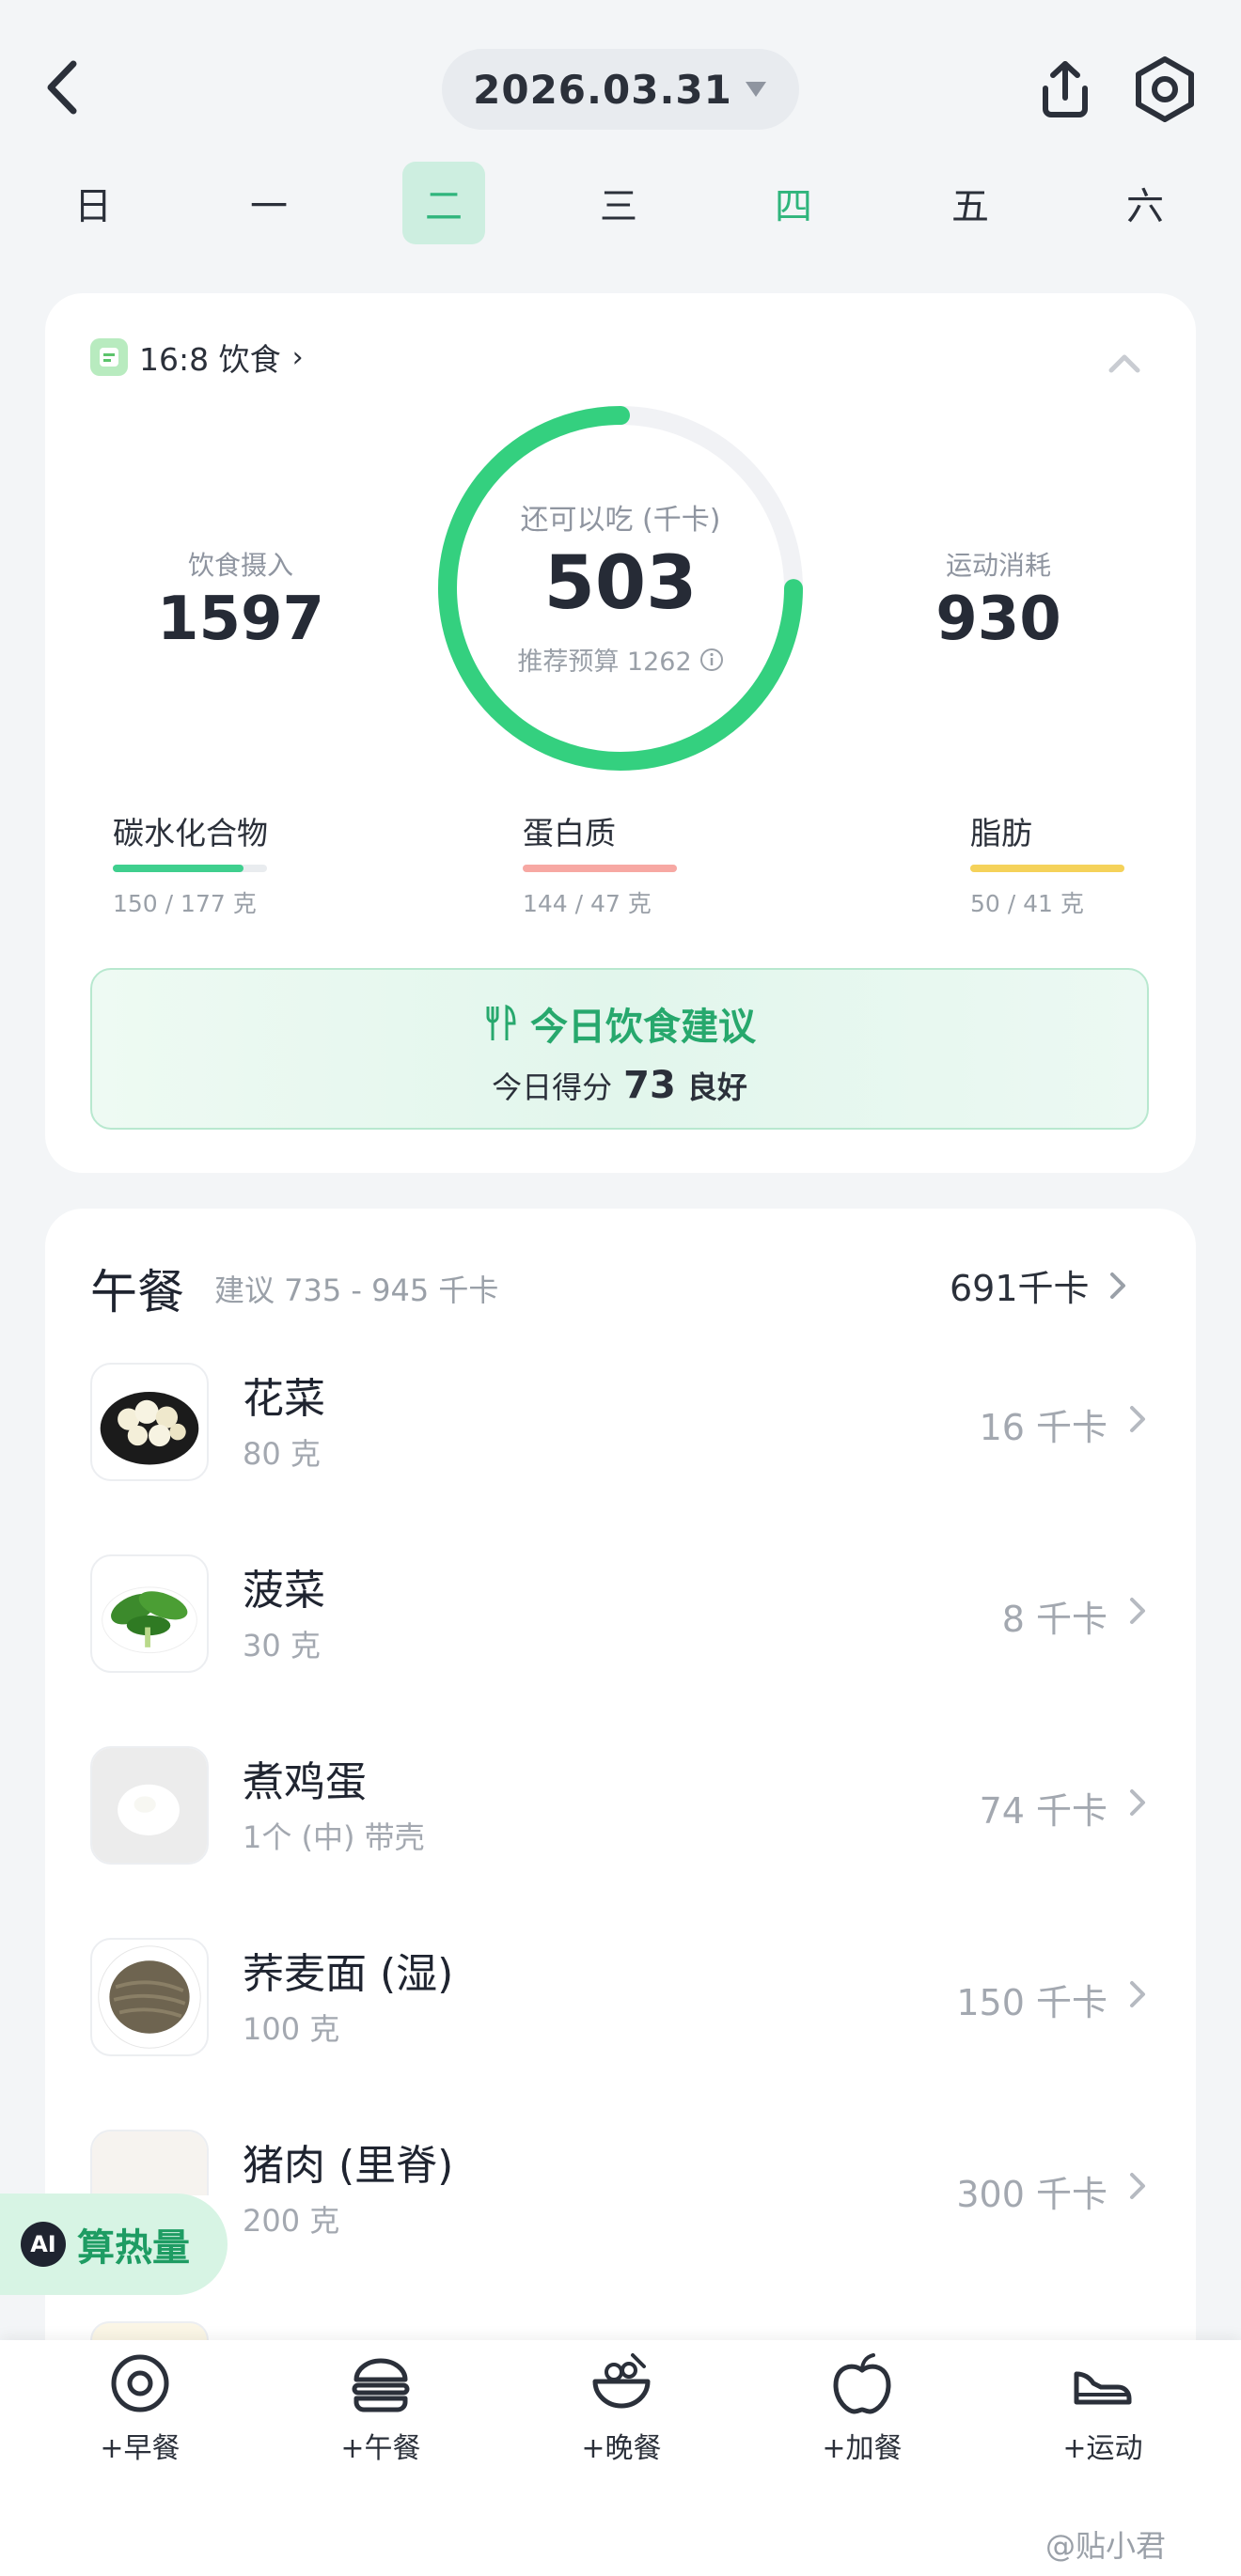 The width and height of the screenshot is (1241, 2576). I want to click on ai-icon: AI, so click(43, 2244).